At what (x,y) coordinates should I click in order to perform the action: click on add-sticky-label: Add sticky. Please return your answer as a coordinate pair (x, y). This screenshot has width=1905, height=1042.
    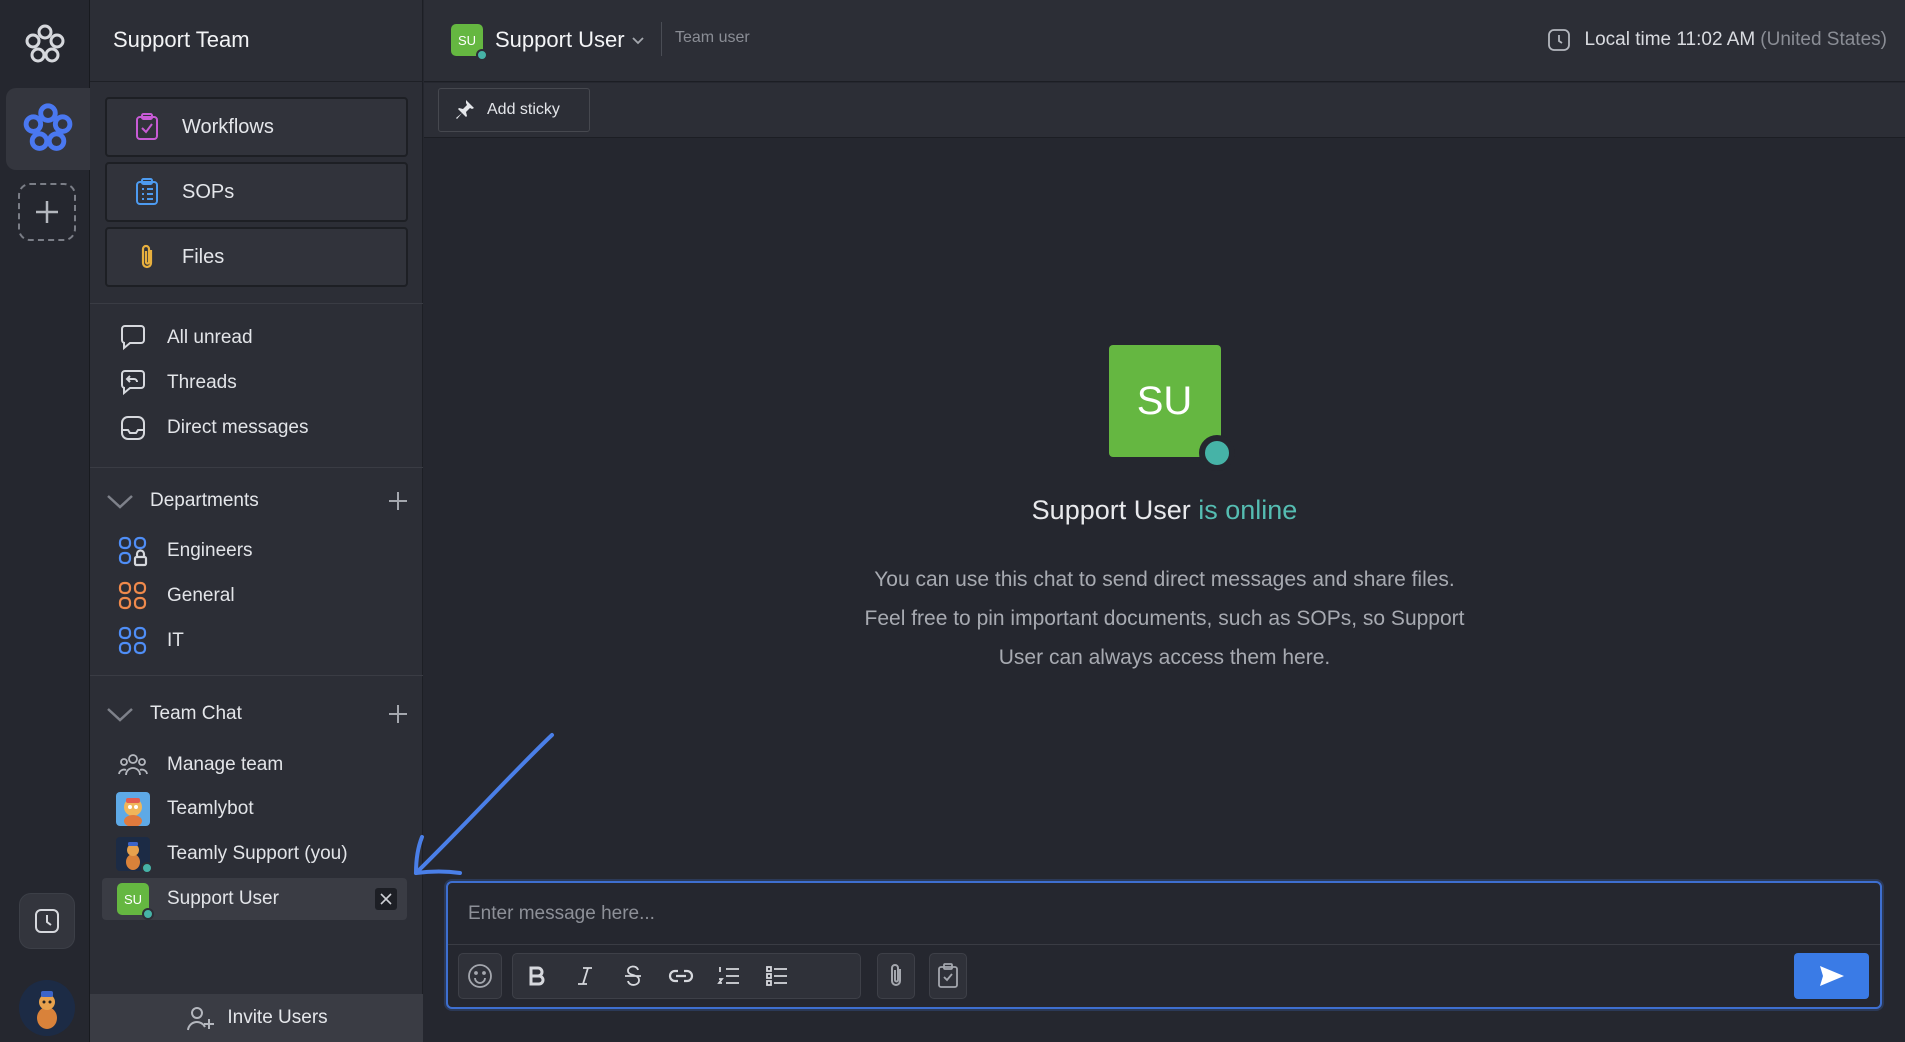
    Looking at the image, I should click on (523, 109).